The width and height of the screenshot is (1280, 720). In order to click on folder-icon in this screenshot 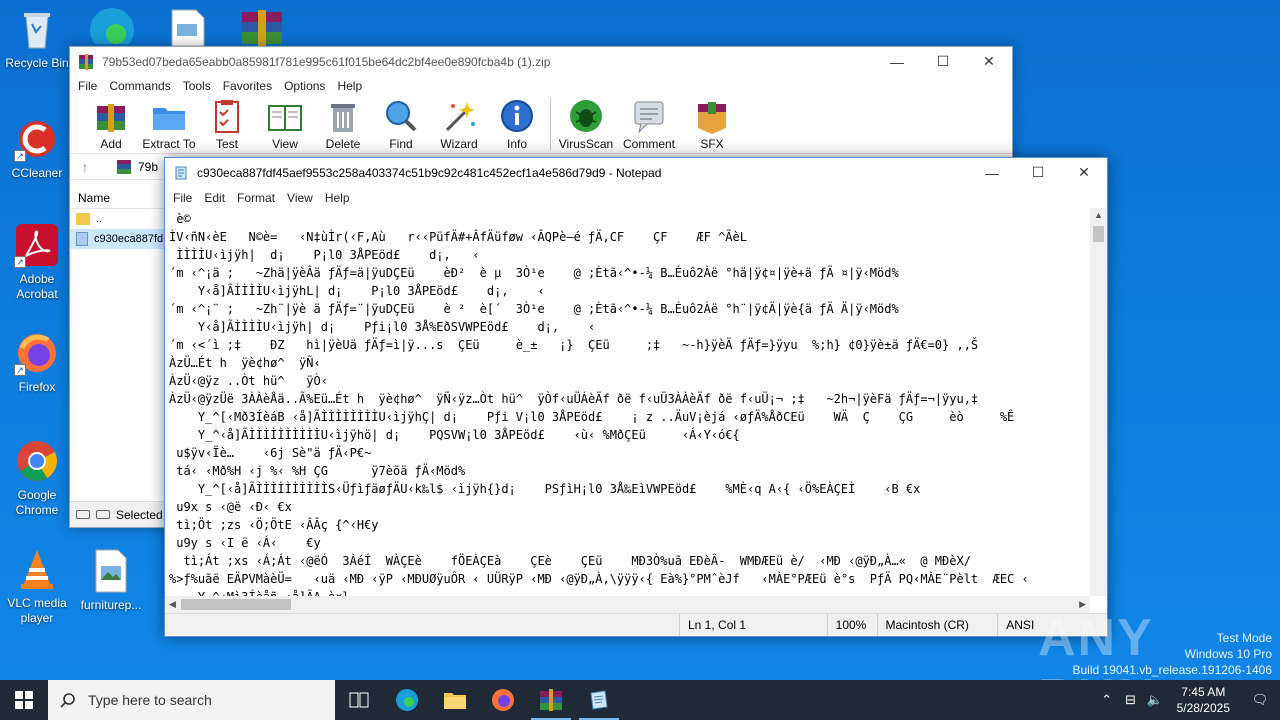, I will do `click(83, 219)`.